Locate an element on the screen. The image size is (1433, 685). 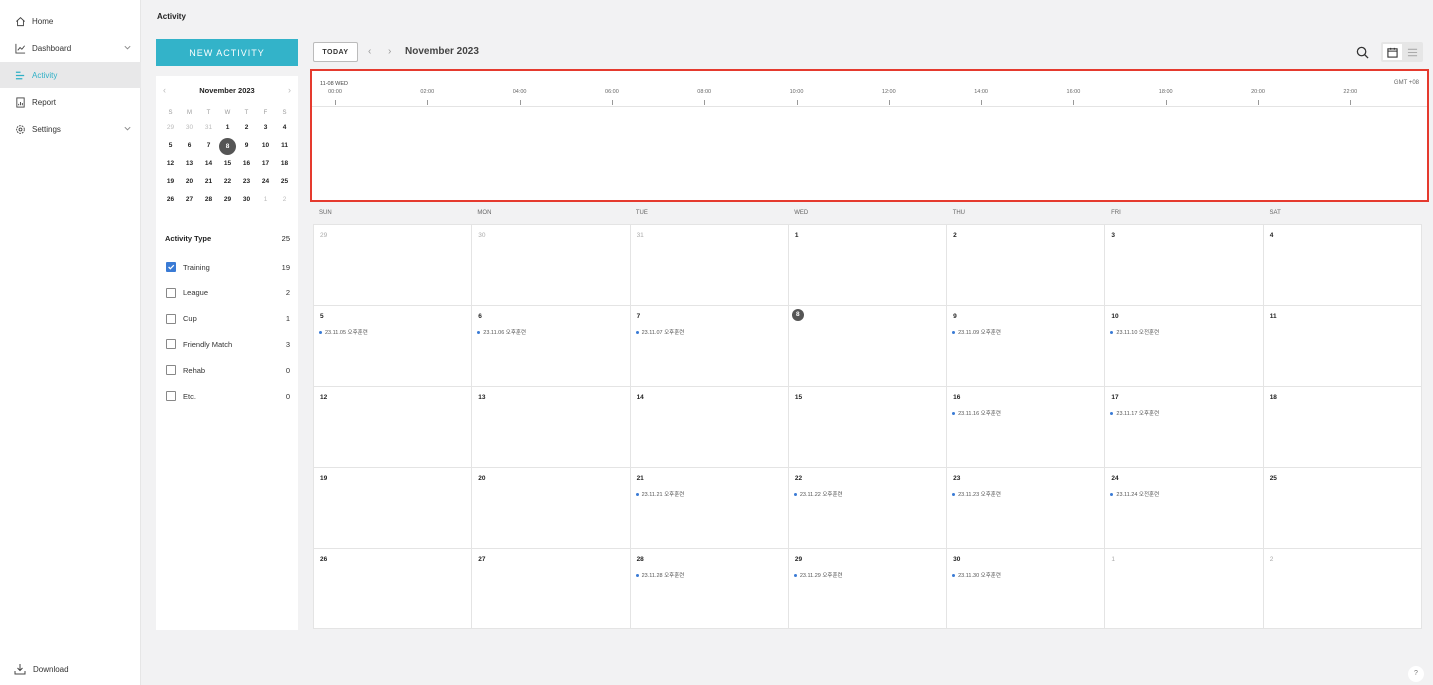
day-cell: 16 23.11.16 오후훈련 is located at coordinates (1025, 427).